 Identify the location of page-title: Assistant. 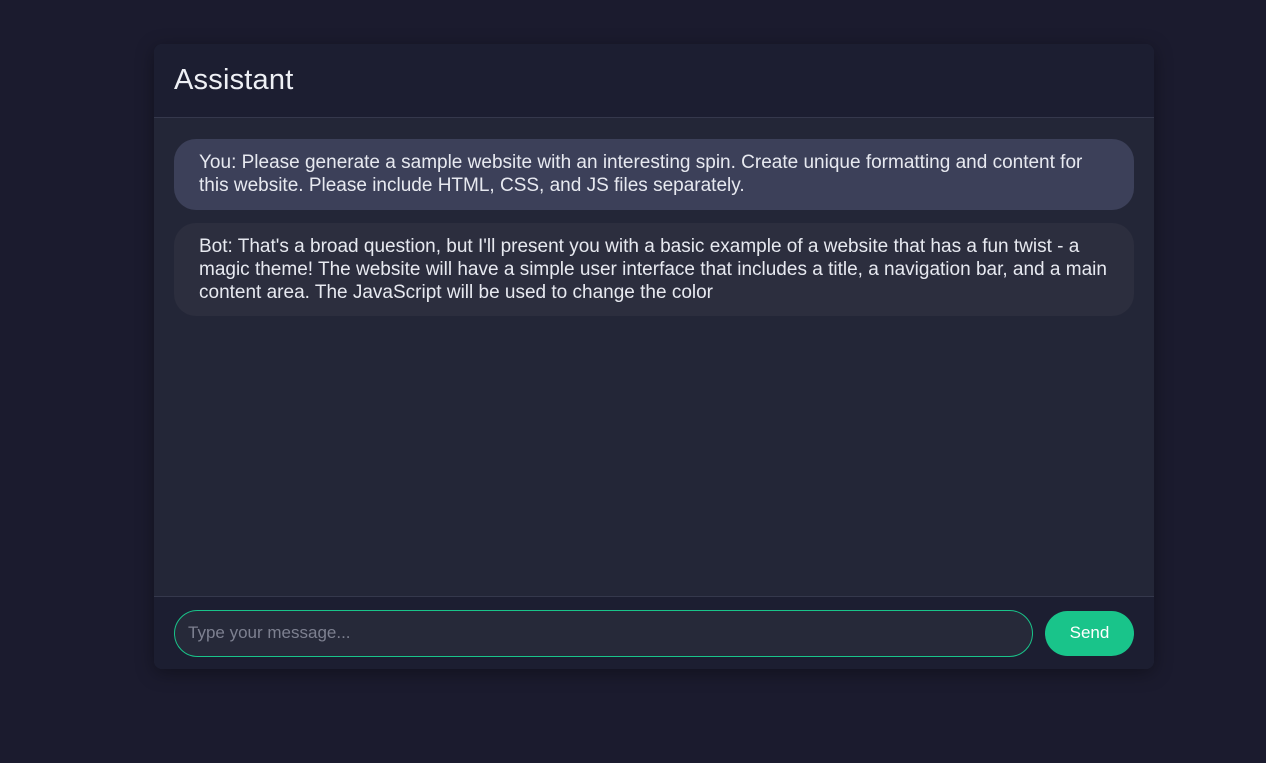
(234, 80).